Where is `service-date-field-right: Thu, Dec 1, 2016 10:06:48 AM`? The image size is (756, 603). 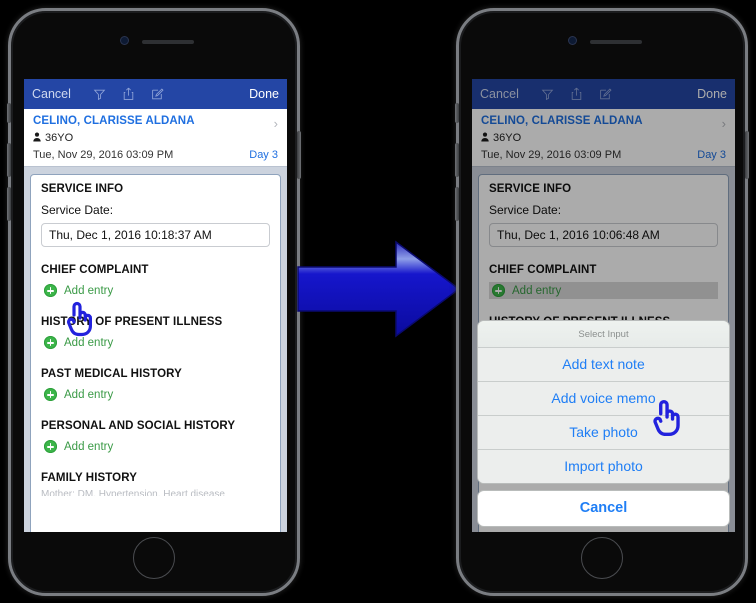 service-date-field-right: Thu, Dec 1, 2016 10:06:48 AM is located at coordinates (603, 235).